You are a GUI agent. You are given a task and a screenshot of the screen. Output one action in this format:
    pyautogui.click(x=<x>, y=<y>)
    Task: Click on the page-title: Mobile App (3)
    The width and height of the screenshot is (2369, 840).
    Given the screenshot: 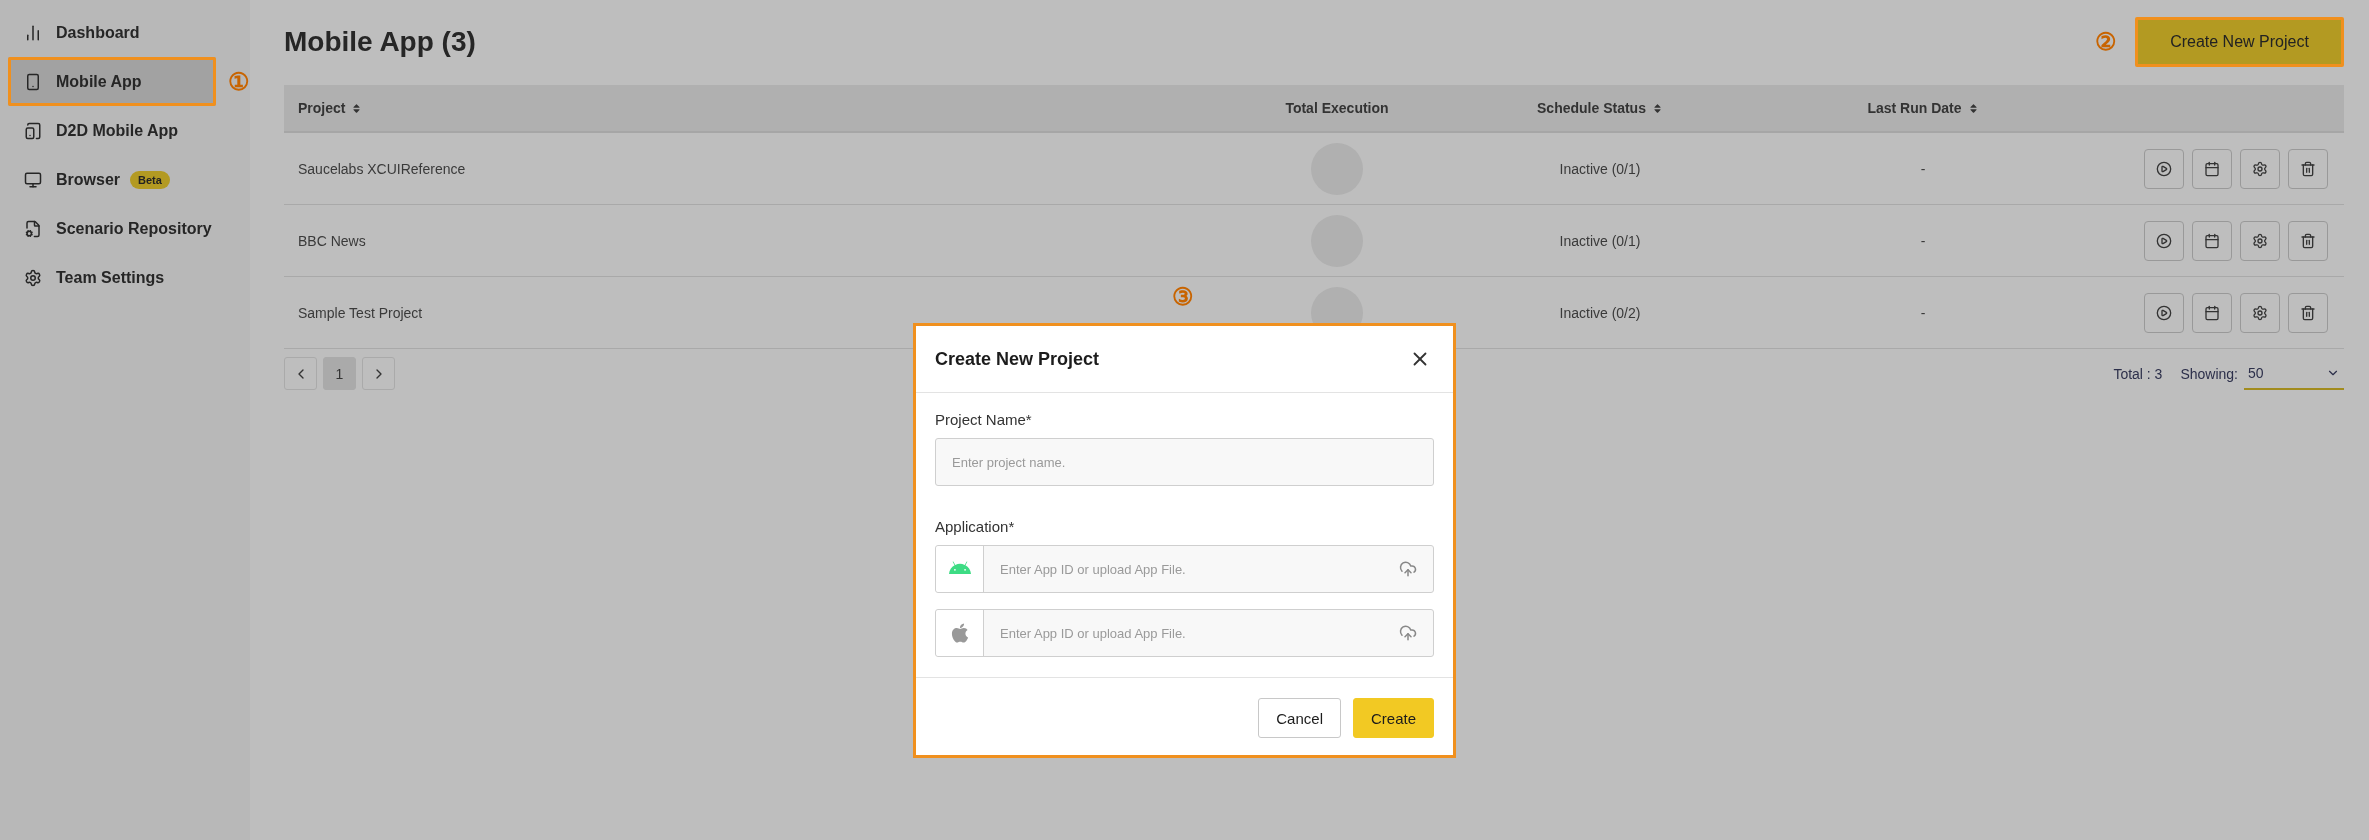 What is the action you would take?
    pyautogui.click(x=380, y=42)
    